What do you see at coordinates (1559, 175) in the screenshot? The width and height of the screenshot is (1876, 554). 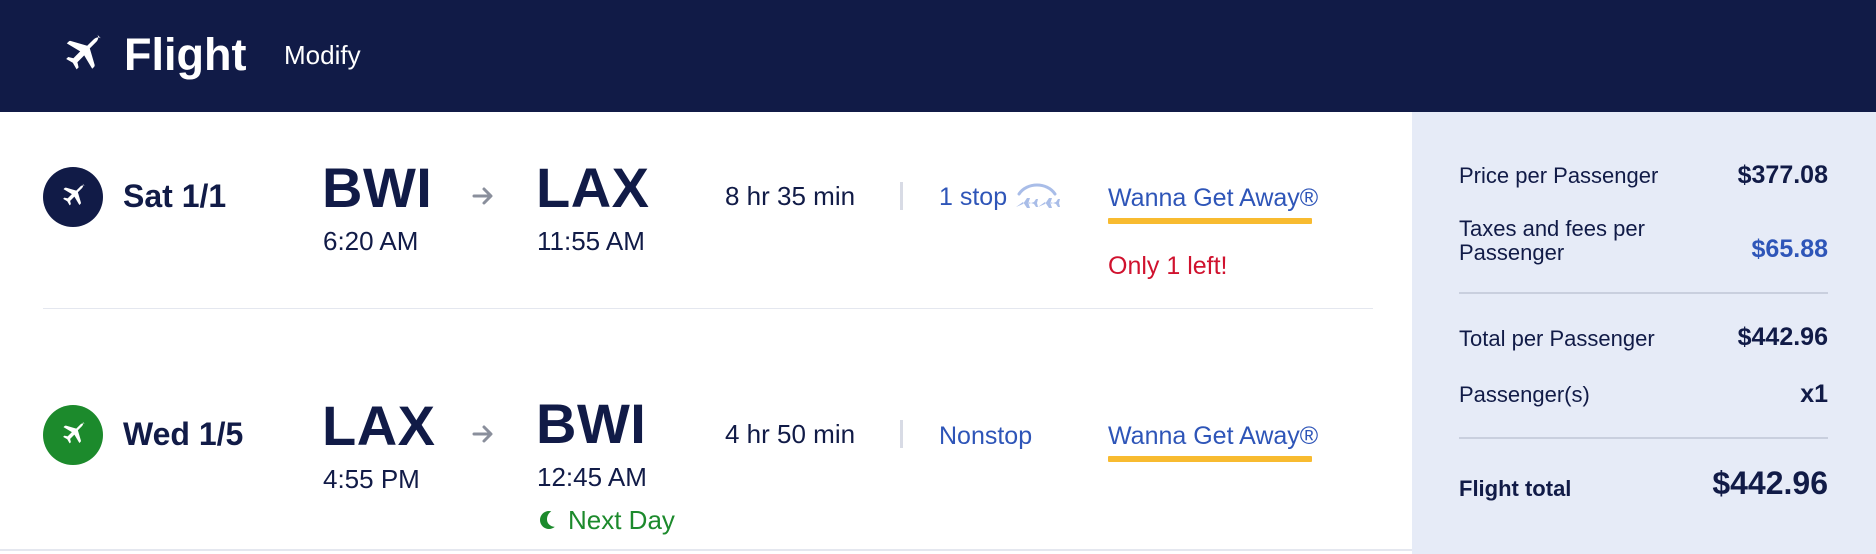 I see `price-per-passenger-label: Price per Passenger` at bounding box center [1559, 175].